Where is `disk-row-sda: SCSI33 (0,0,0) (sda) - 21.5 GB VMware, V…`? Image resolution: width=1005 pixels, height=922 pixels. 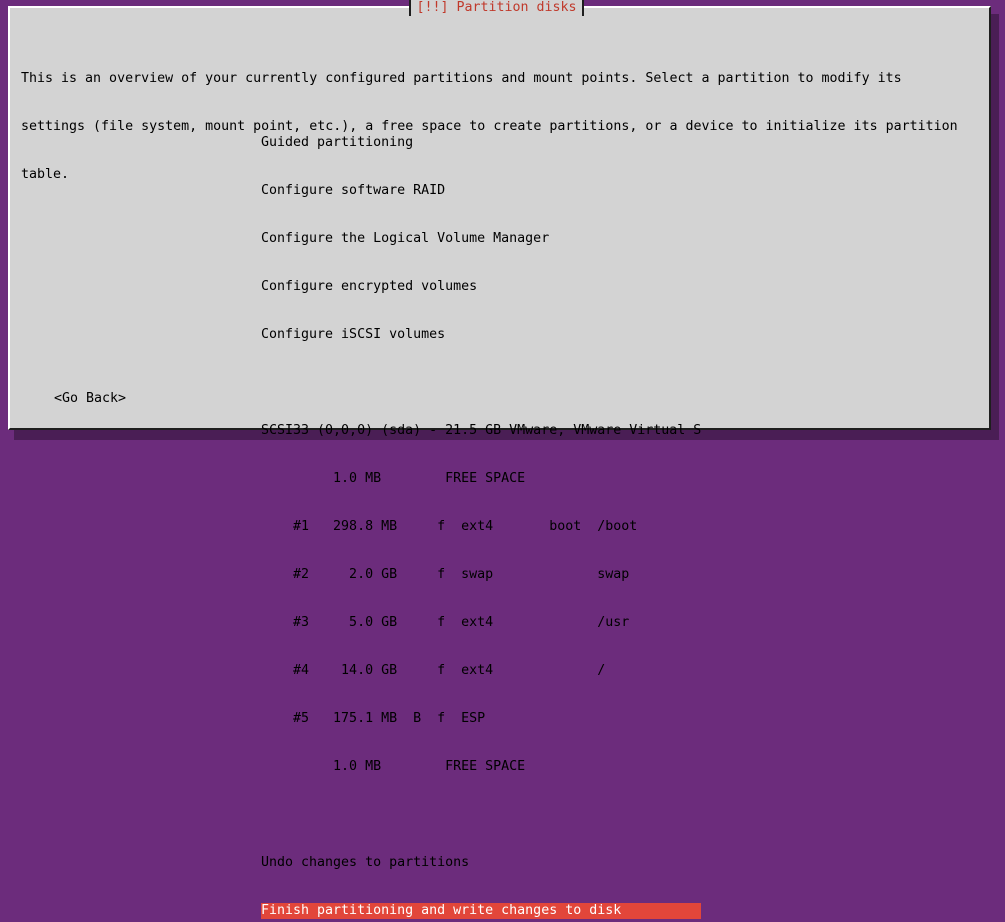
disk-row-sda: SCSI33 (0,0,0) (sda) - 21.5 GB VMware, V… is located at coordinates (481, 431).